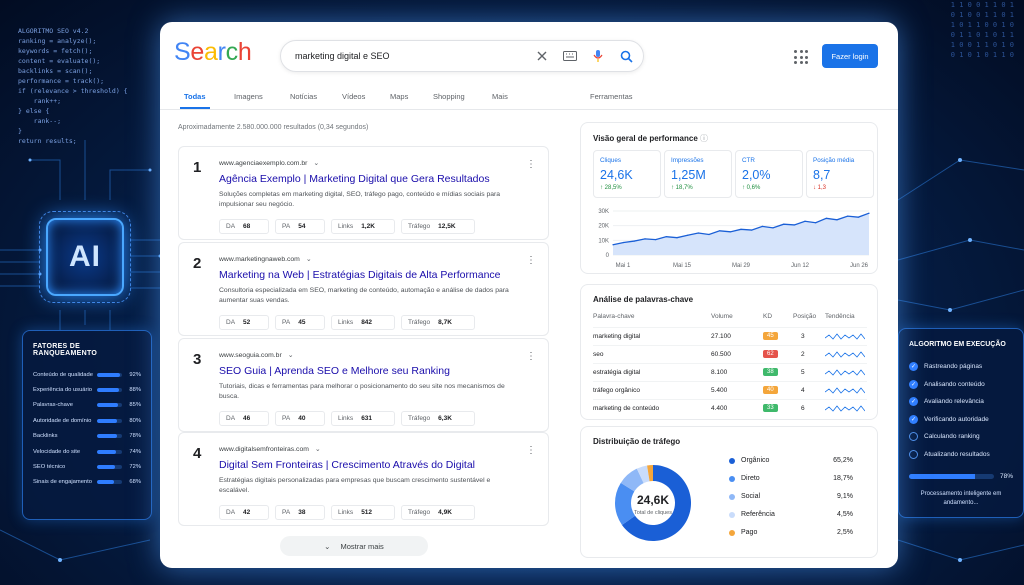  Describe the element at coordinates (244, 52) in the screenshot. I see `logo-letter: h` at that location.